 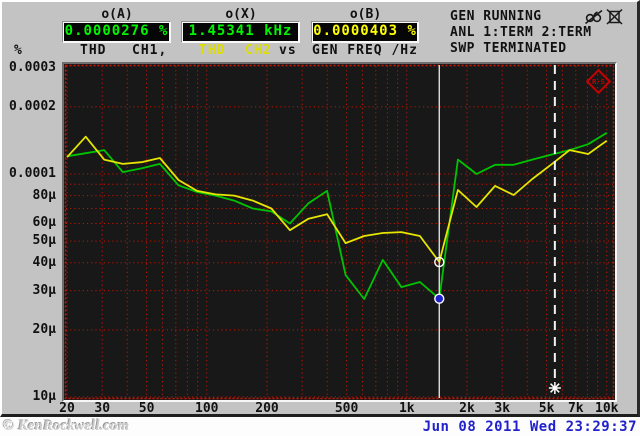 What do you see at coordinates (288, 50) in the screenshot?
I see `legend-vs-label: vs` at bounding box center [288, 50].